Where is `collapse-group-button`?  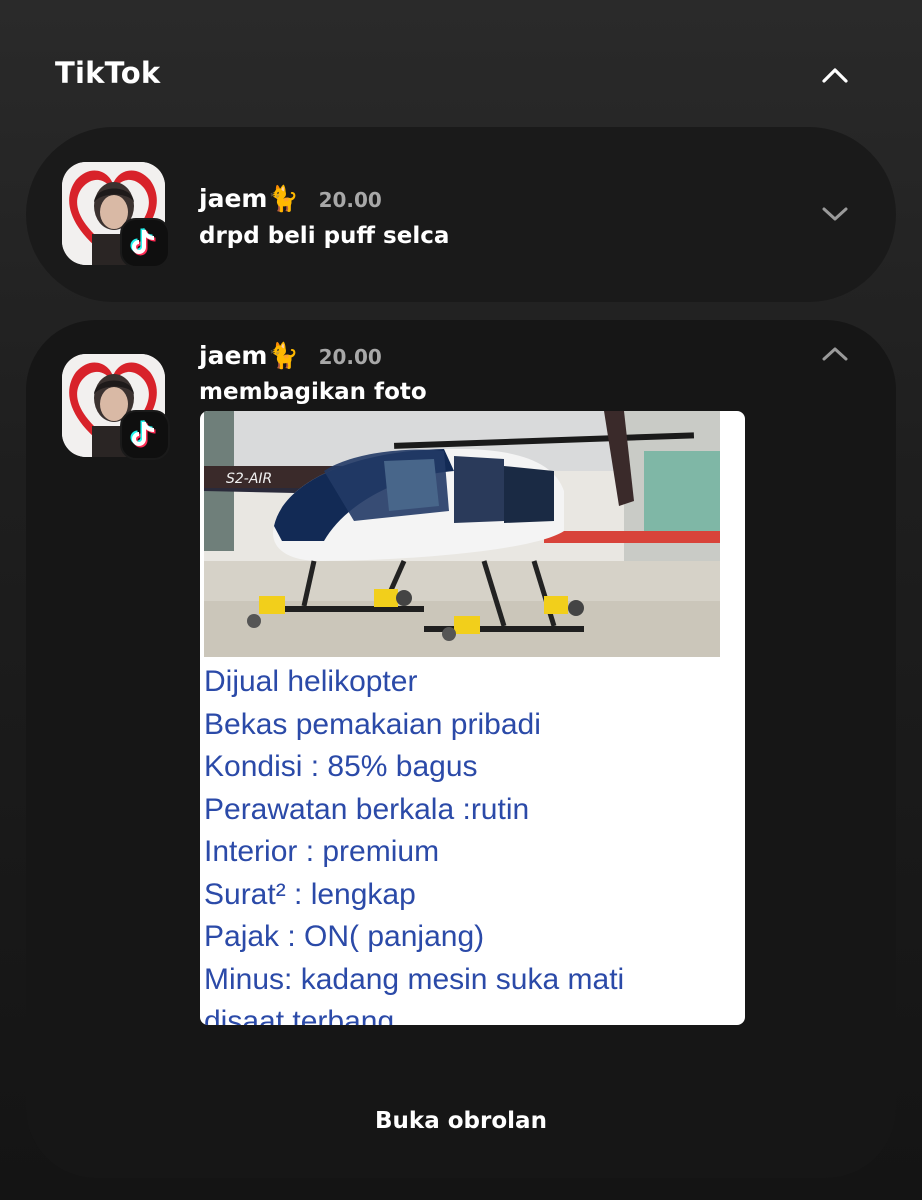 collapse-group-button is located at coordinates (835, 75).